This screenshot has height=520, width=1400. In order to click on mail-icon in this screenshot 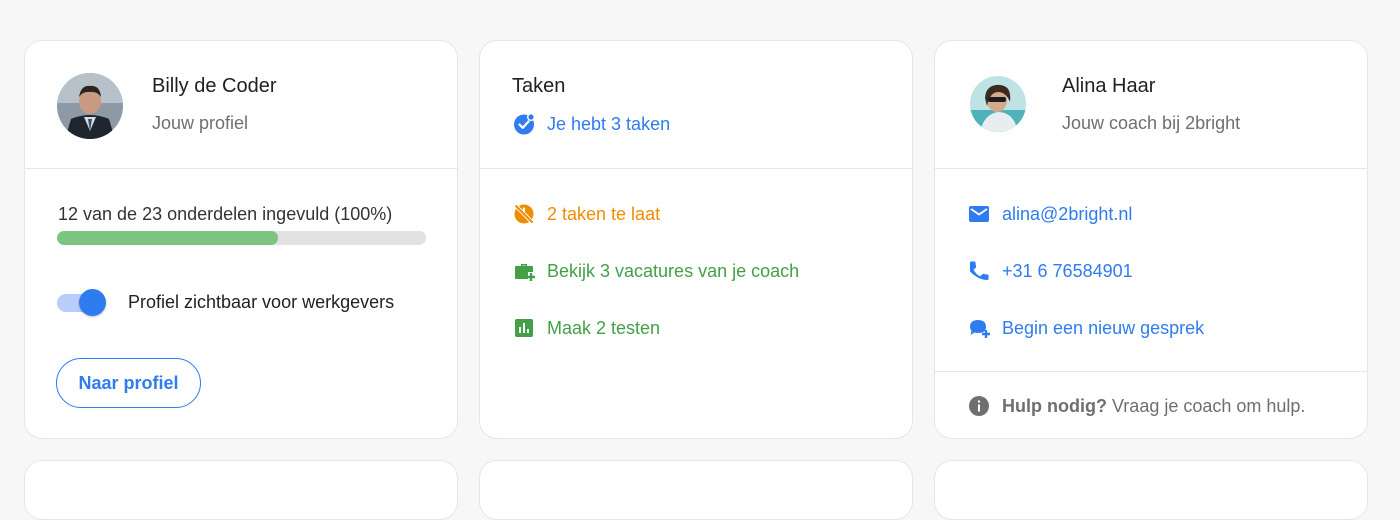, I will do `click(979, 214)`.